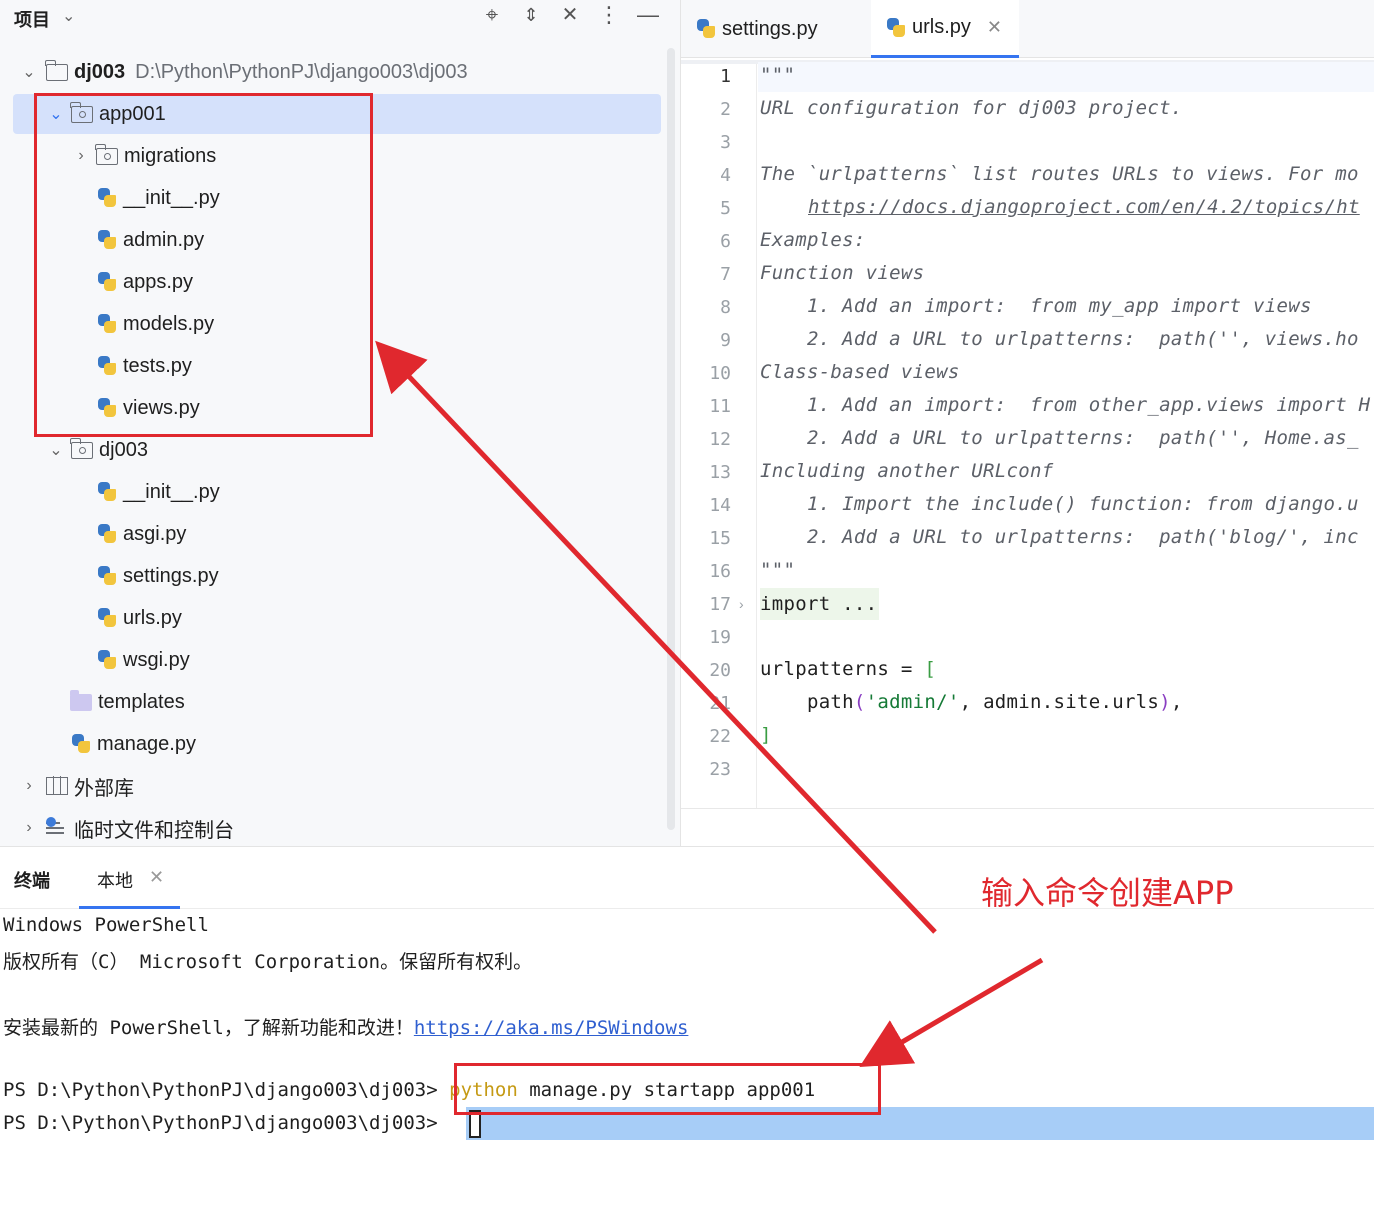 The width and height of the screenshot is (1374, 1214). I want to click on terminal-title: 终端, so click(32, 881).